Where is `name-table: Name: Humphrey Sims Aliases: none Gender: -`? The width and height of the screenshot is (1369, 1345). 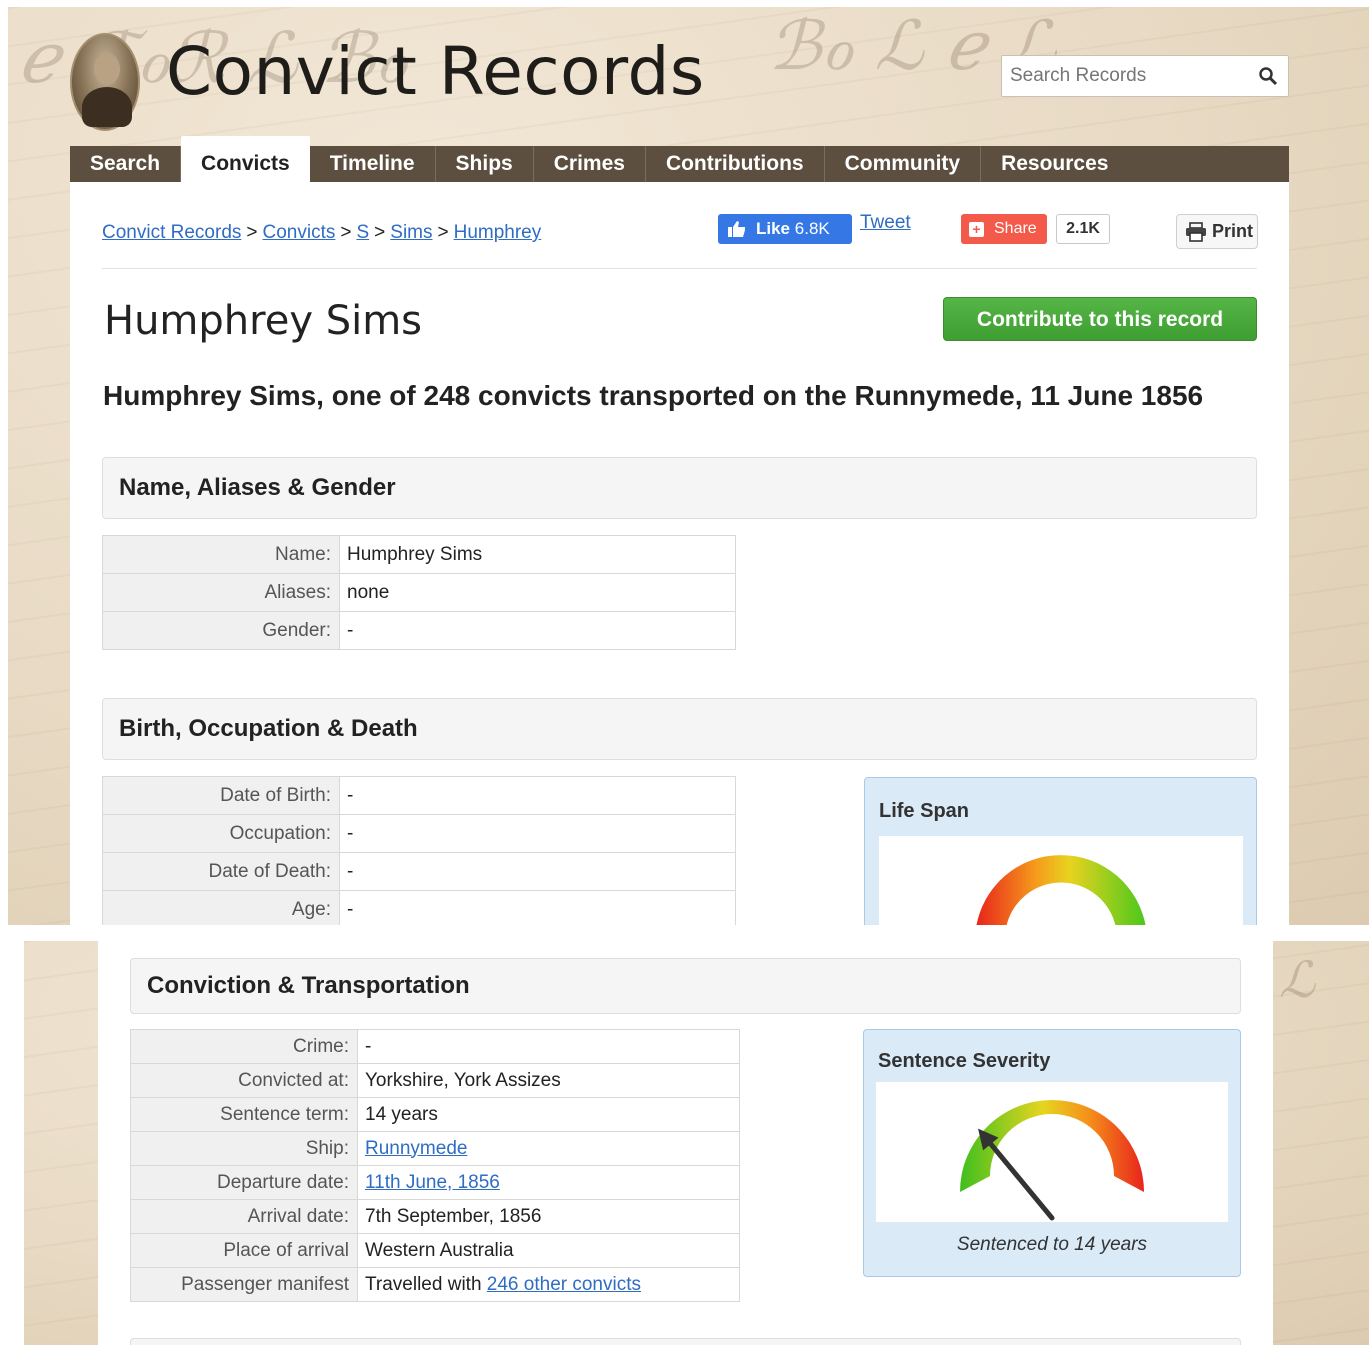 name-table: Name: Humphrey Sims Aliases: none Gender: - is located at coordinates (419, 592).